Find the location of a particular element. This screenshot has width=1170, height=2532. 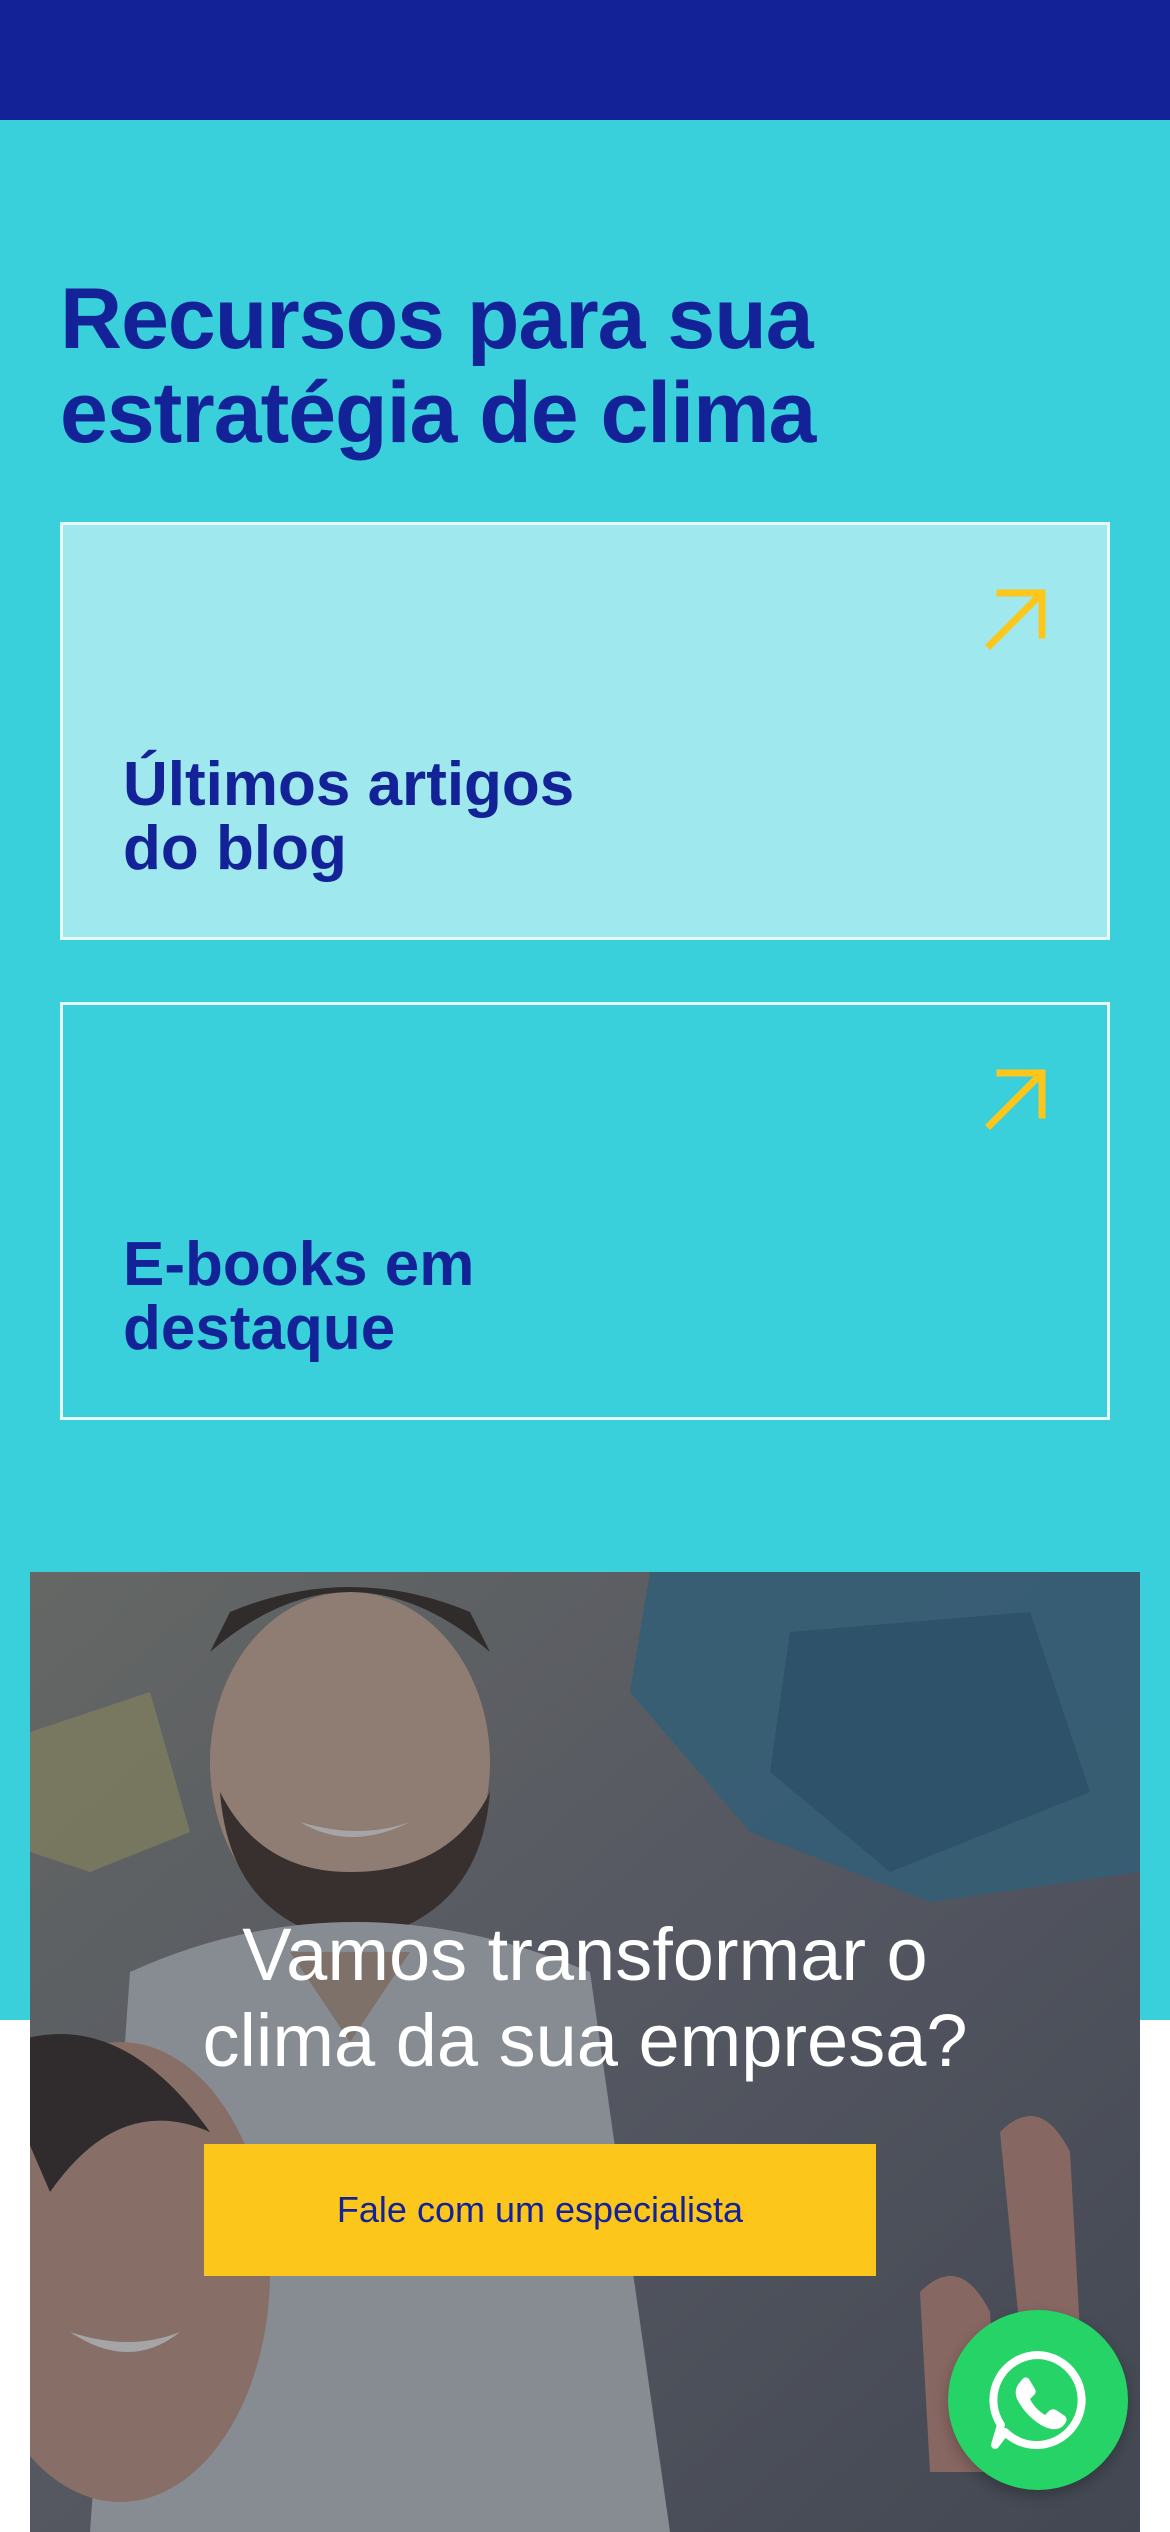

talk-to-specialist-button: Fale com um especialista is located at coordinates (540, 2210).